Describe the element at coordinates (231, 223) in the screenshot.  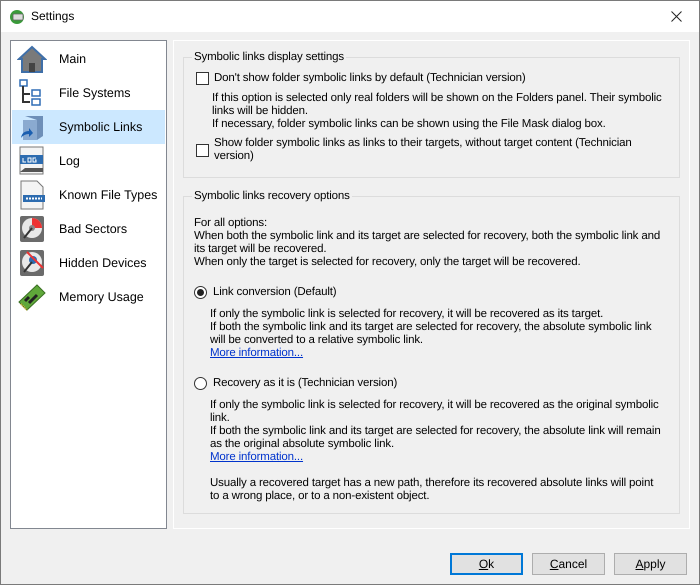
I see `intro-text: For all options:` at that location.